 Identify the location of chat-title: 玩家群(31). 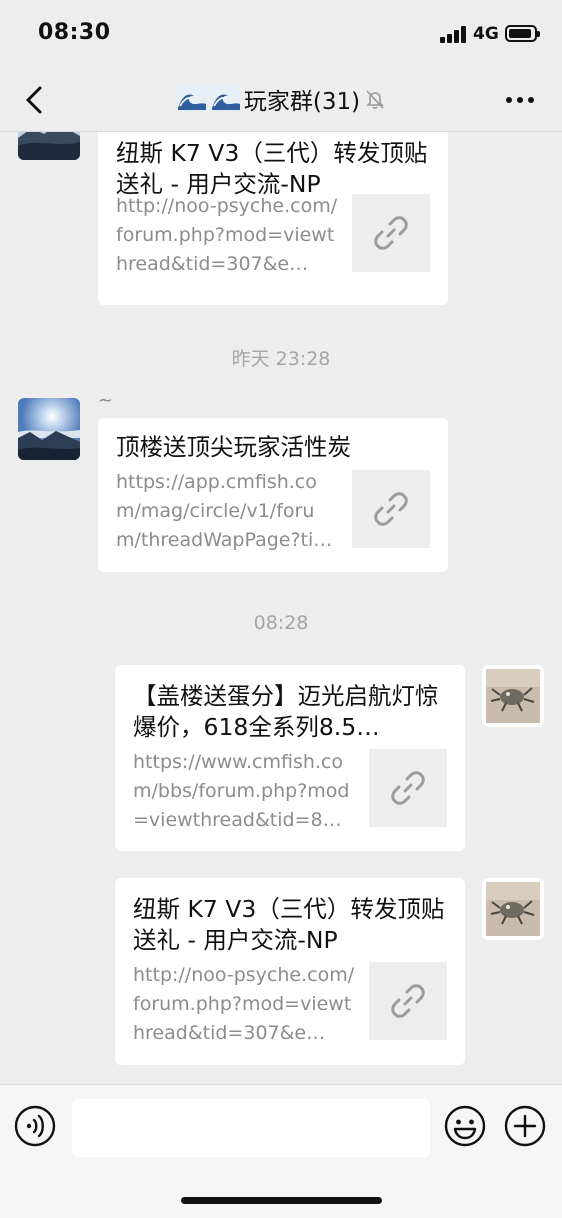
(281, 99).